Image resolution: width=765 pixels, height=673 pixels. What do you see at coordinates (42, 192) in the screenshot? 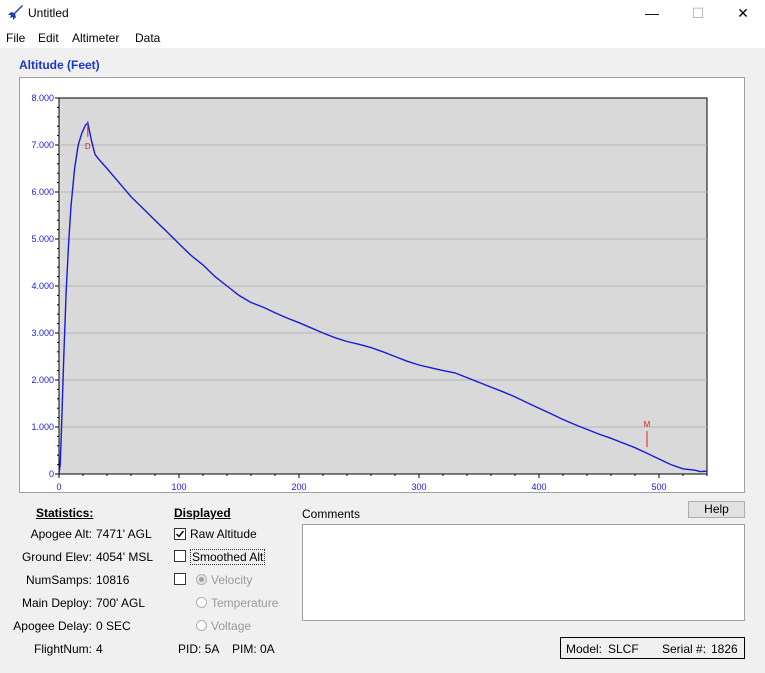
I see `y-tick-label: 6.000` at bounding box center [42, 192].